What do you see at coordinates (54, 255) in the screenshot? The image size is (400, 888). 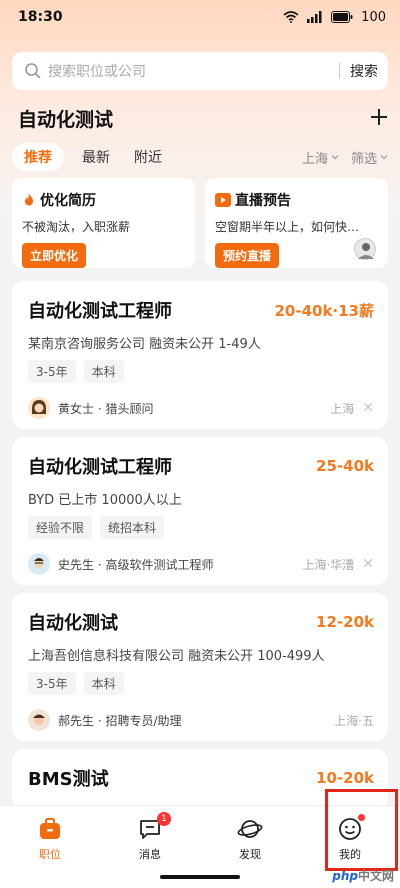 I see `optimize-button: 立即优化` at bounding box center [54, 255].